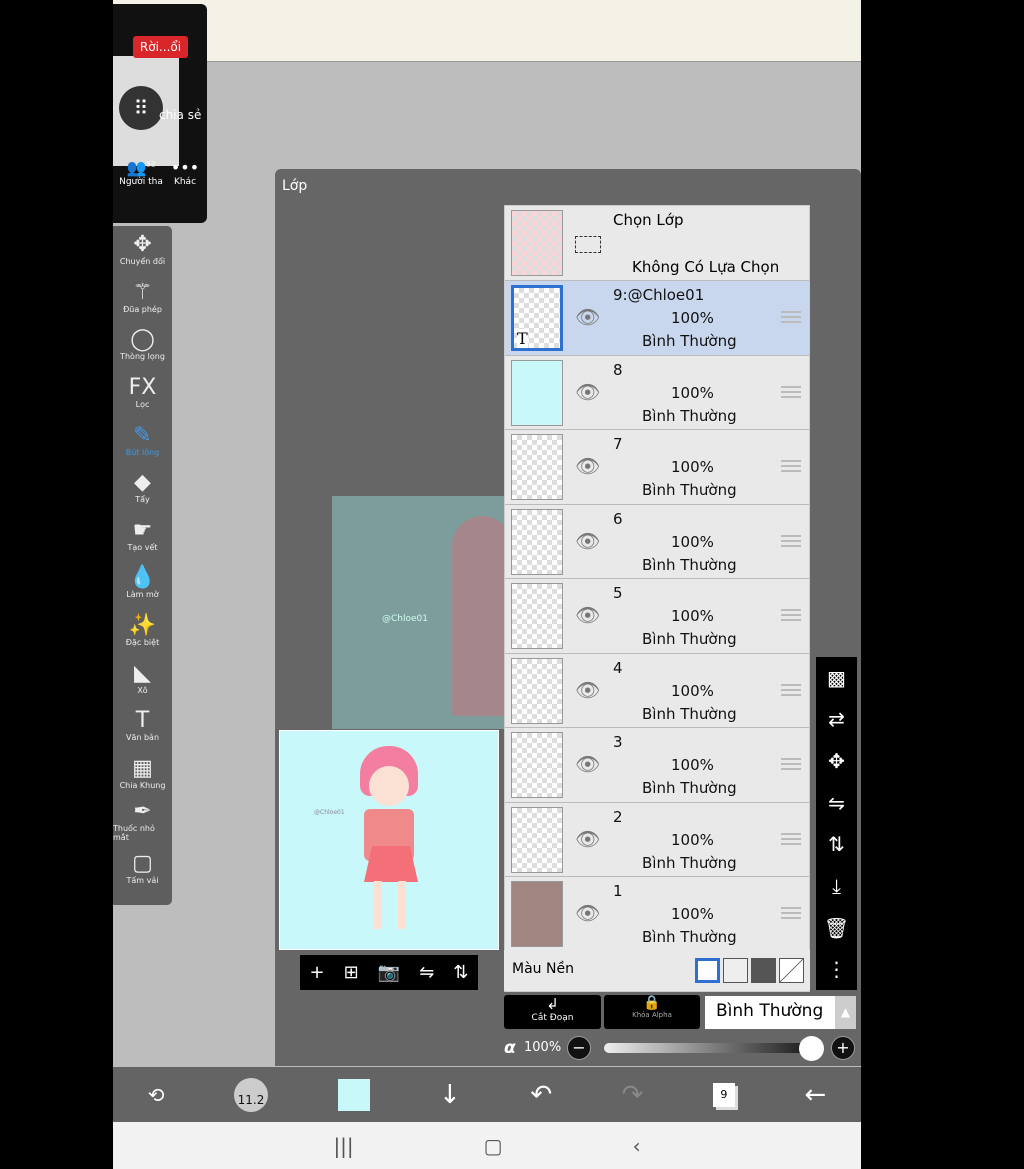 Image resolution: width=1024 pixels, height=1169 pixels. What do you see at coordinates (657, 243) in the screenshot?
I see `selection-layer-row: Chọn Lớp Không Có Lựa Chọn` at bounding box center [657, 243].